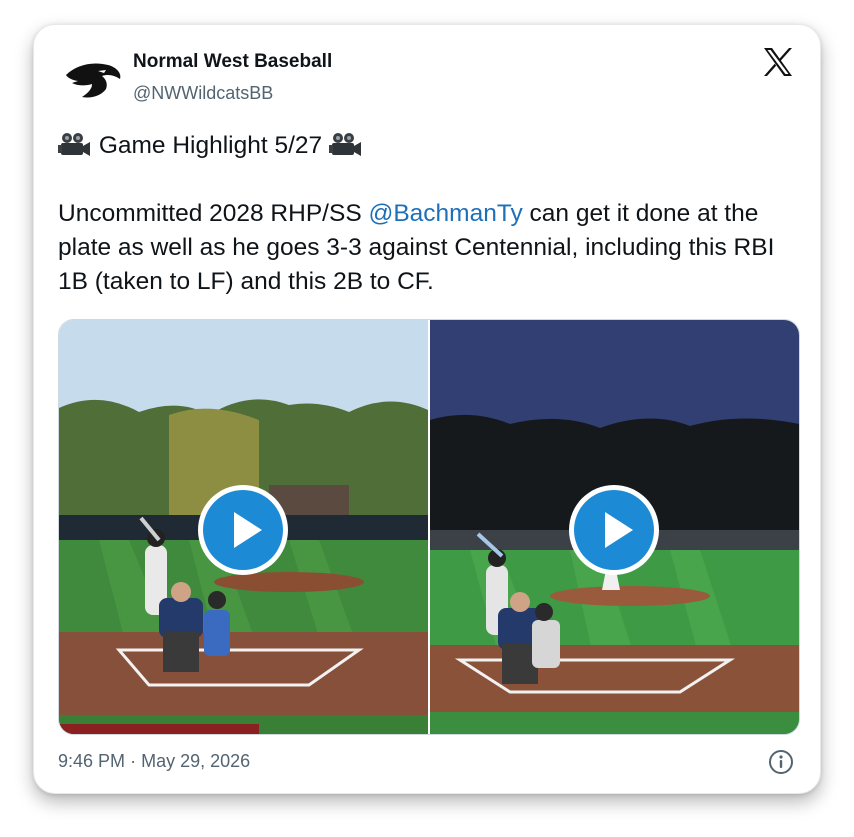 The height and width of the screenshot is (837, 854). Describe the element at coordinates (196, 761) in the screenshot. I see `tweet-date: May 29, 2026` at that location.